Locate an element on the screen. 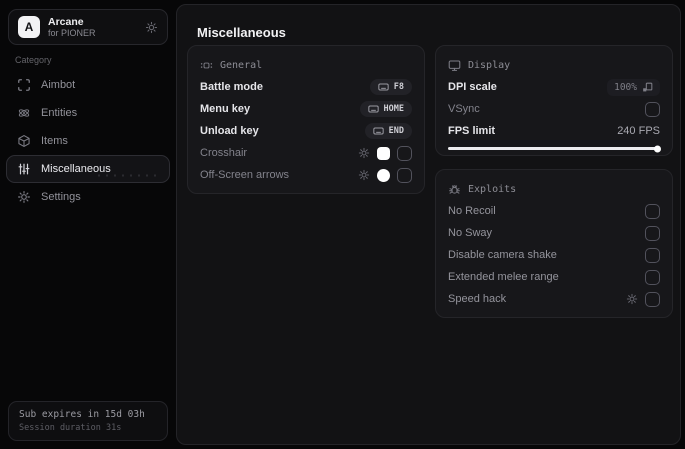 This screenshot has height=449, width=685. fps-limit-value: 240 FPS is located at coordinates (638, 131).